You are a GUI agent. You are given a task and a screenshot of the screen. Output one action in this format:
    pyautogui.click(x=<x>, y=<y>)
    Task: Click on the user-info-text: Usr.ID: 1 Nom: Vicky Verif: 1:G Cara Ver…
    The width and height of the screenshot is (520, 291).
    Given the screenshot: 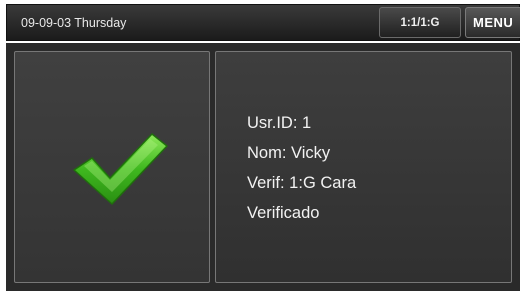 What is the action you would take?
    pyautogui.click(x=301, y=168)
    